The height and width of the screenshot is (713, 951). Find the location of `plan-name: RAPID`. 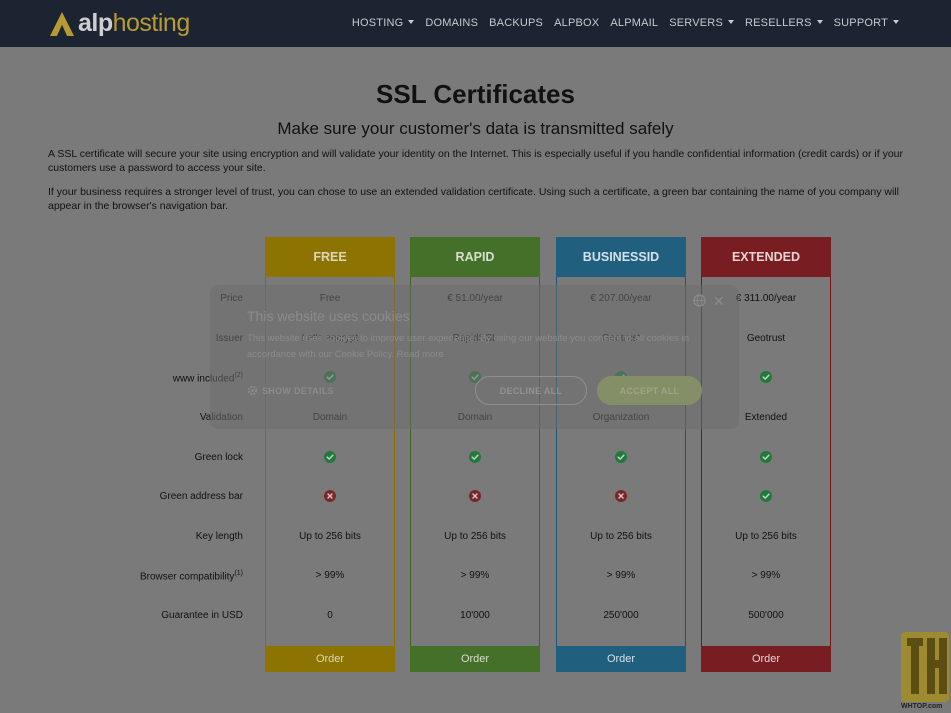

plan-name: RAPID is located at coordinates (475, 257).